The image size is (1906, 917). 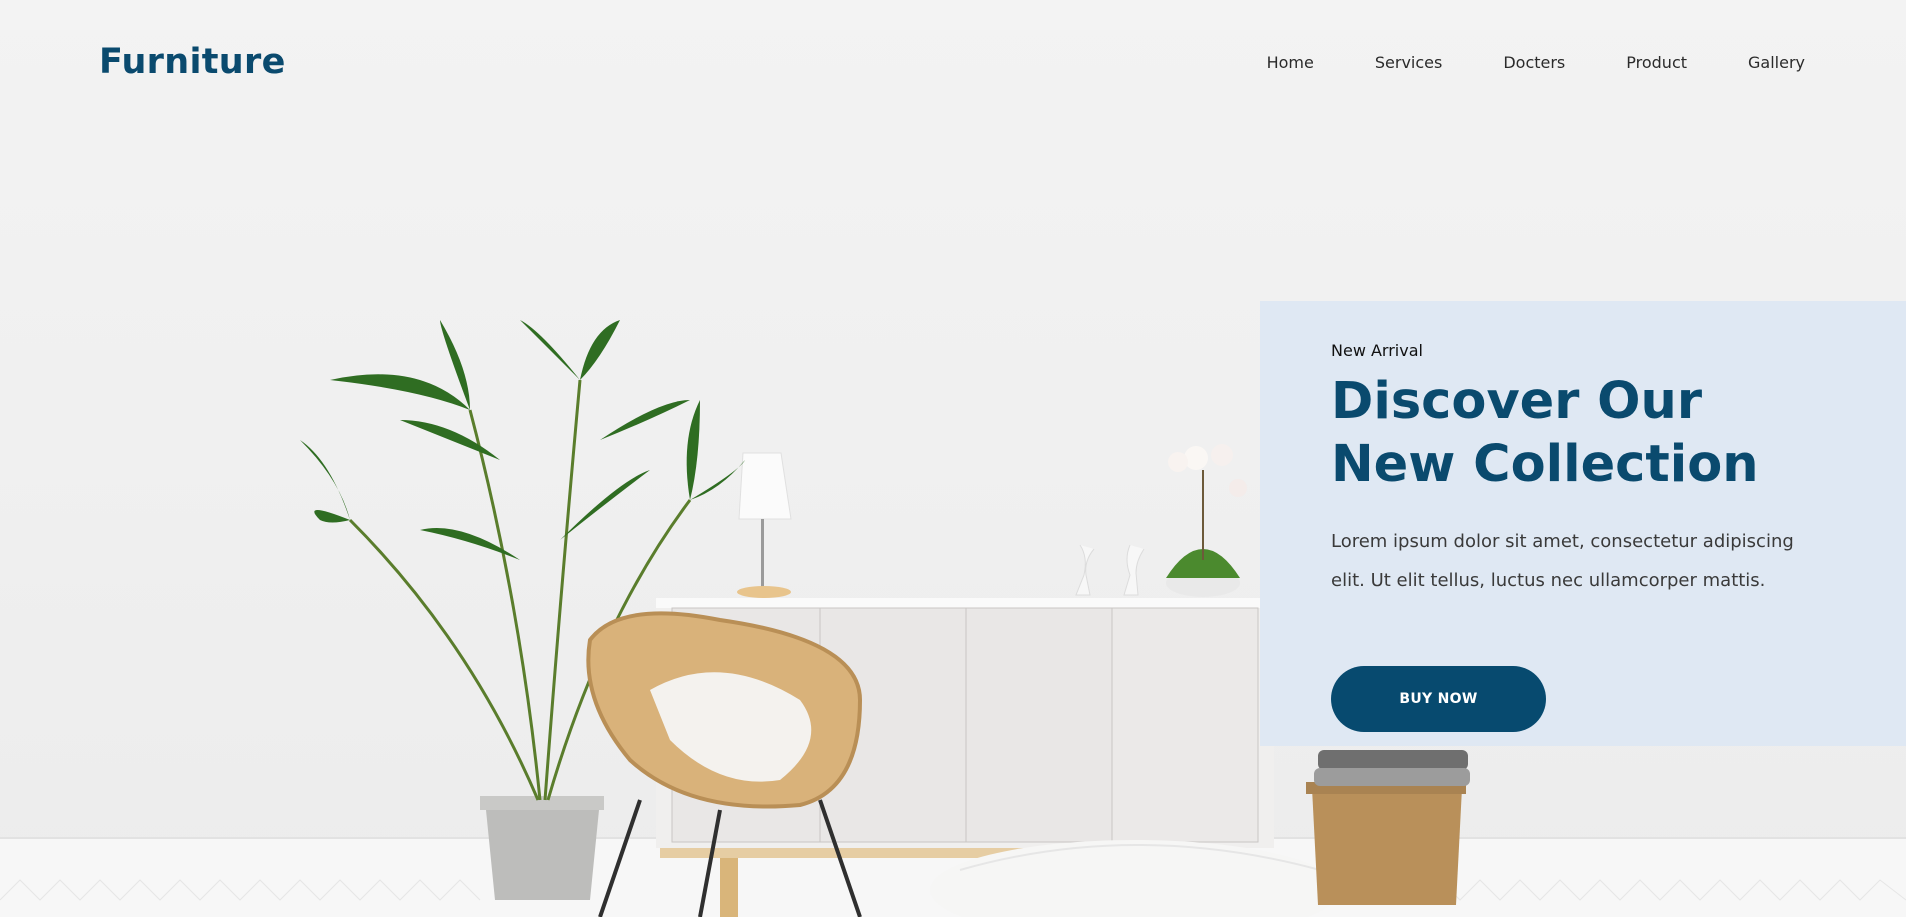 I want to click on nav-item-docters: Docters, so click(x=1534, y=62).